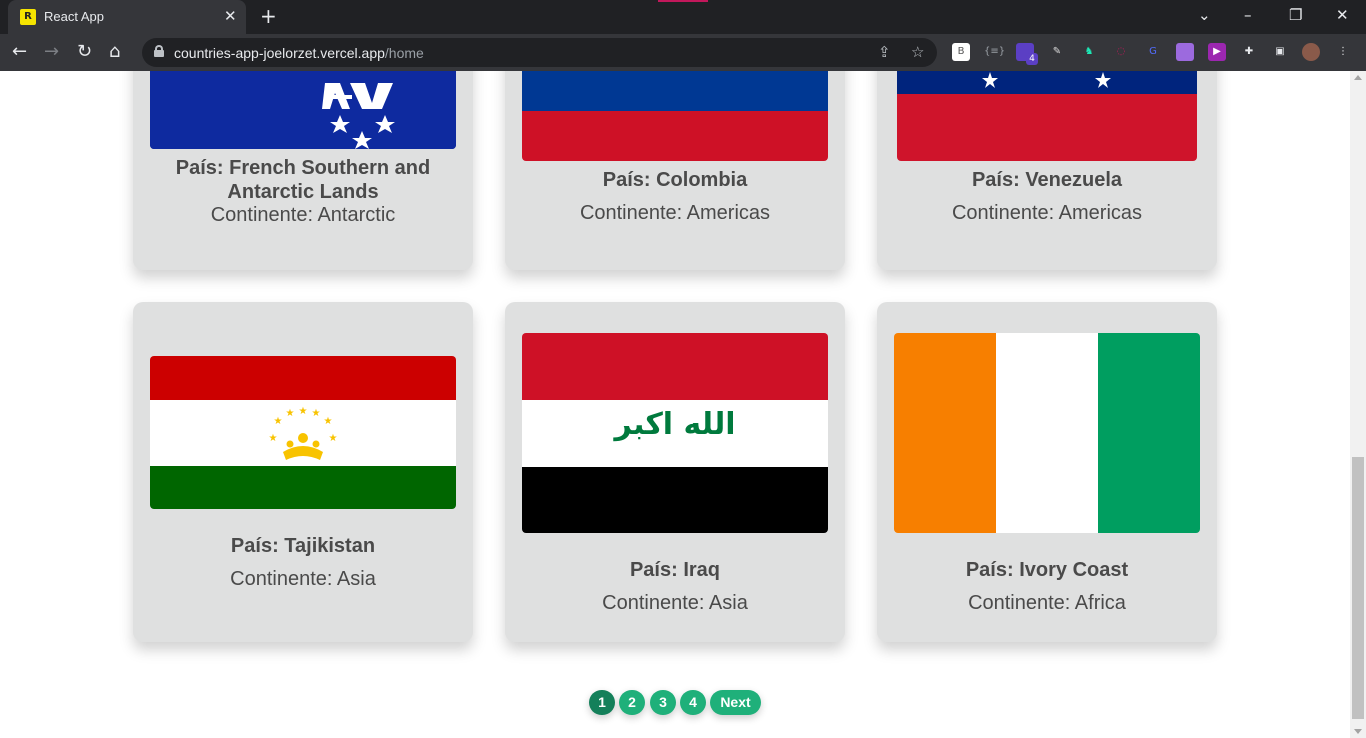  What do you see at coordinates (632, 702) in the screenshot?
I see `page-2-button: 2` at bounding box center [632, 702].